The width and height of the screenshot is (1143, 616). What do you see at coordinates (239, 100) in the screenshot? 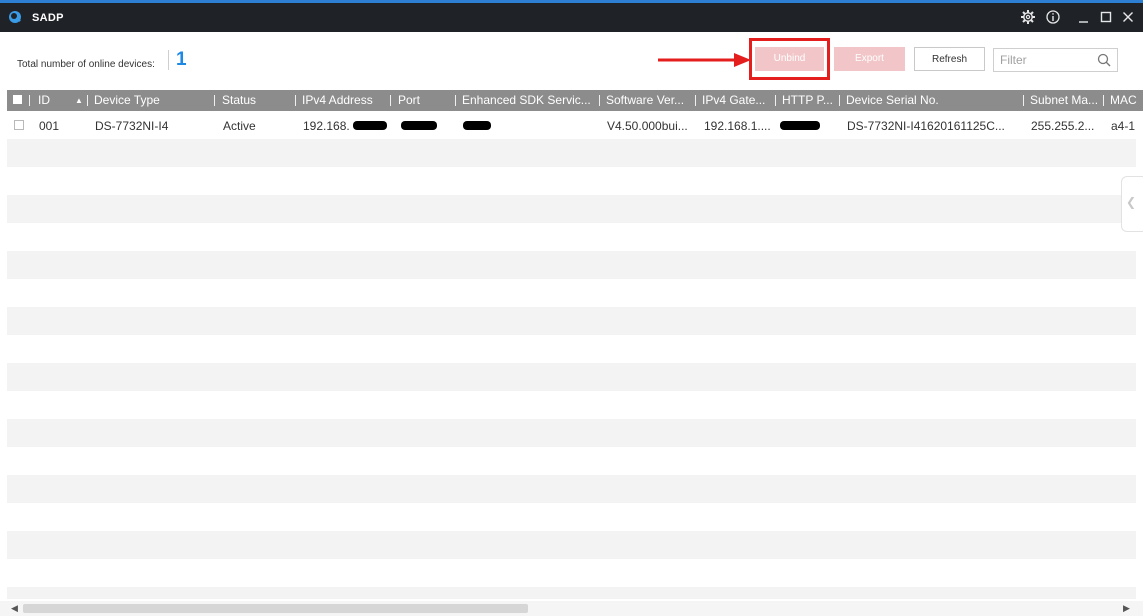
I see `column-header-status: Status` at bounding box center [239, 100].